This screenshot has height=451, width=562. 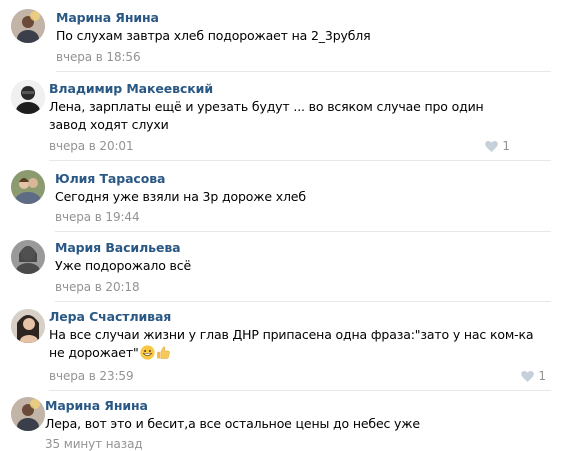 What do you see at coordinates (118, 247) in the screenshot?
I see `comment-author: Мария Васильева` at bounding box center [118, 247].